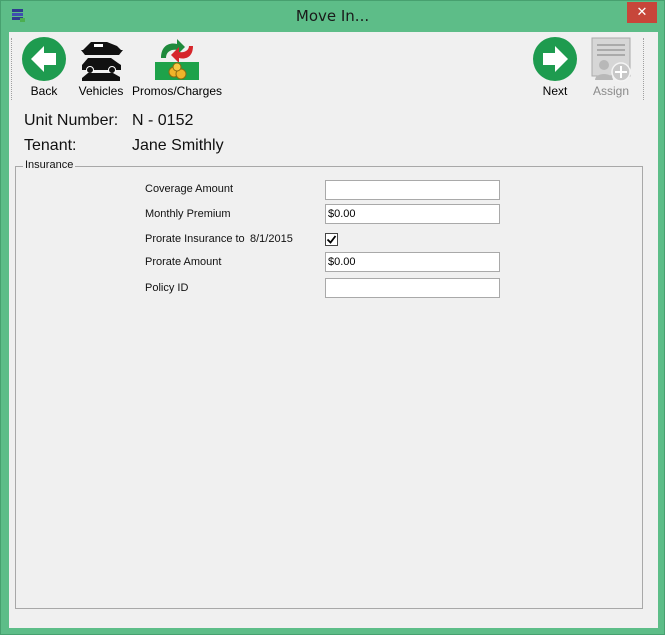  Describe the element at coordinates (412, 262) in the screenshot. I see `prorate-amount-input` at that location.